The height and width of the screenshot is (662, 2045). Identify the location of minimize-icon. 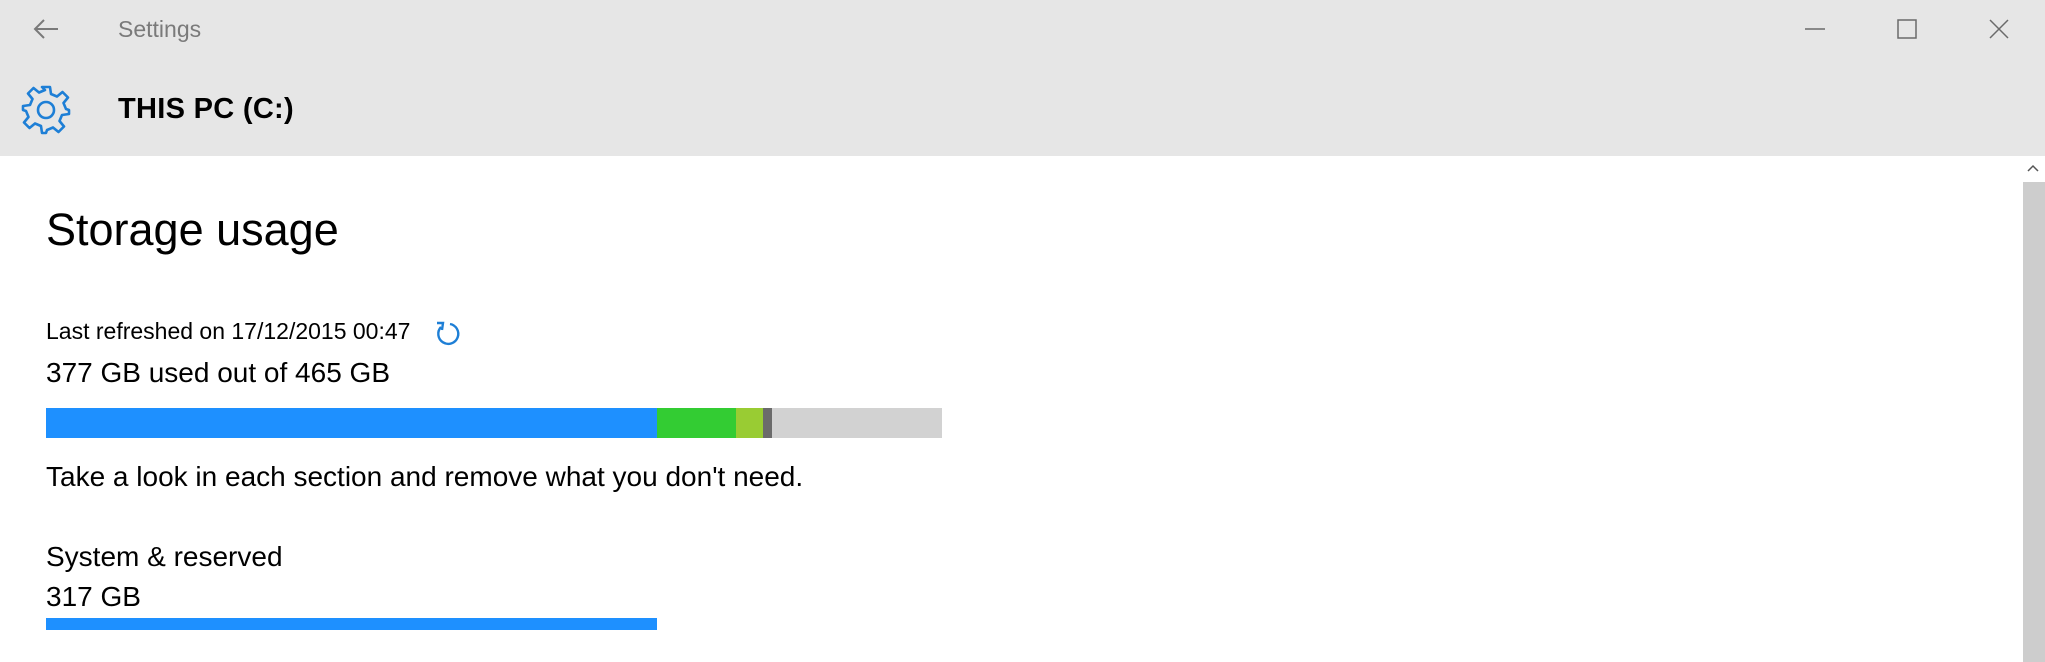
(1815, 29).